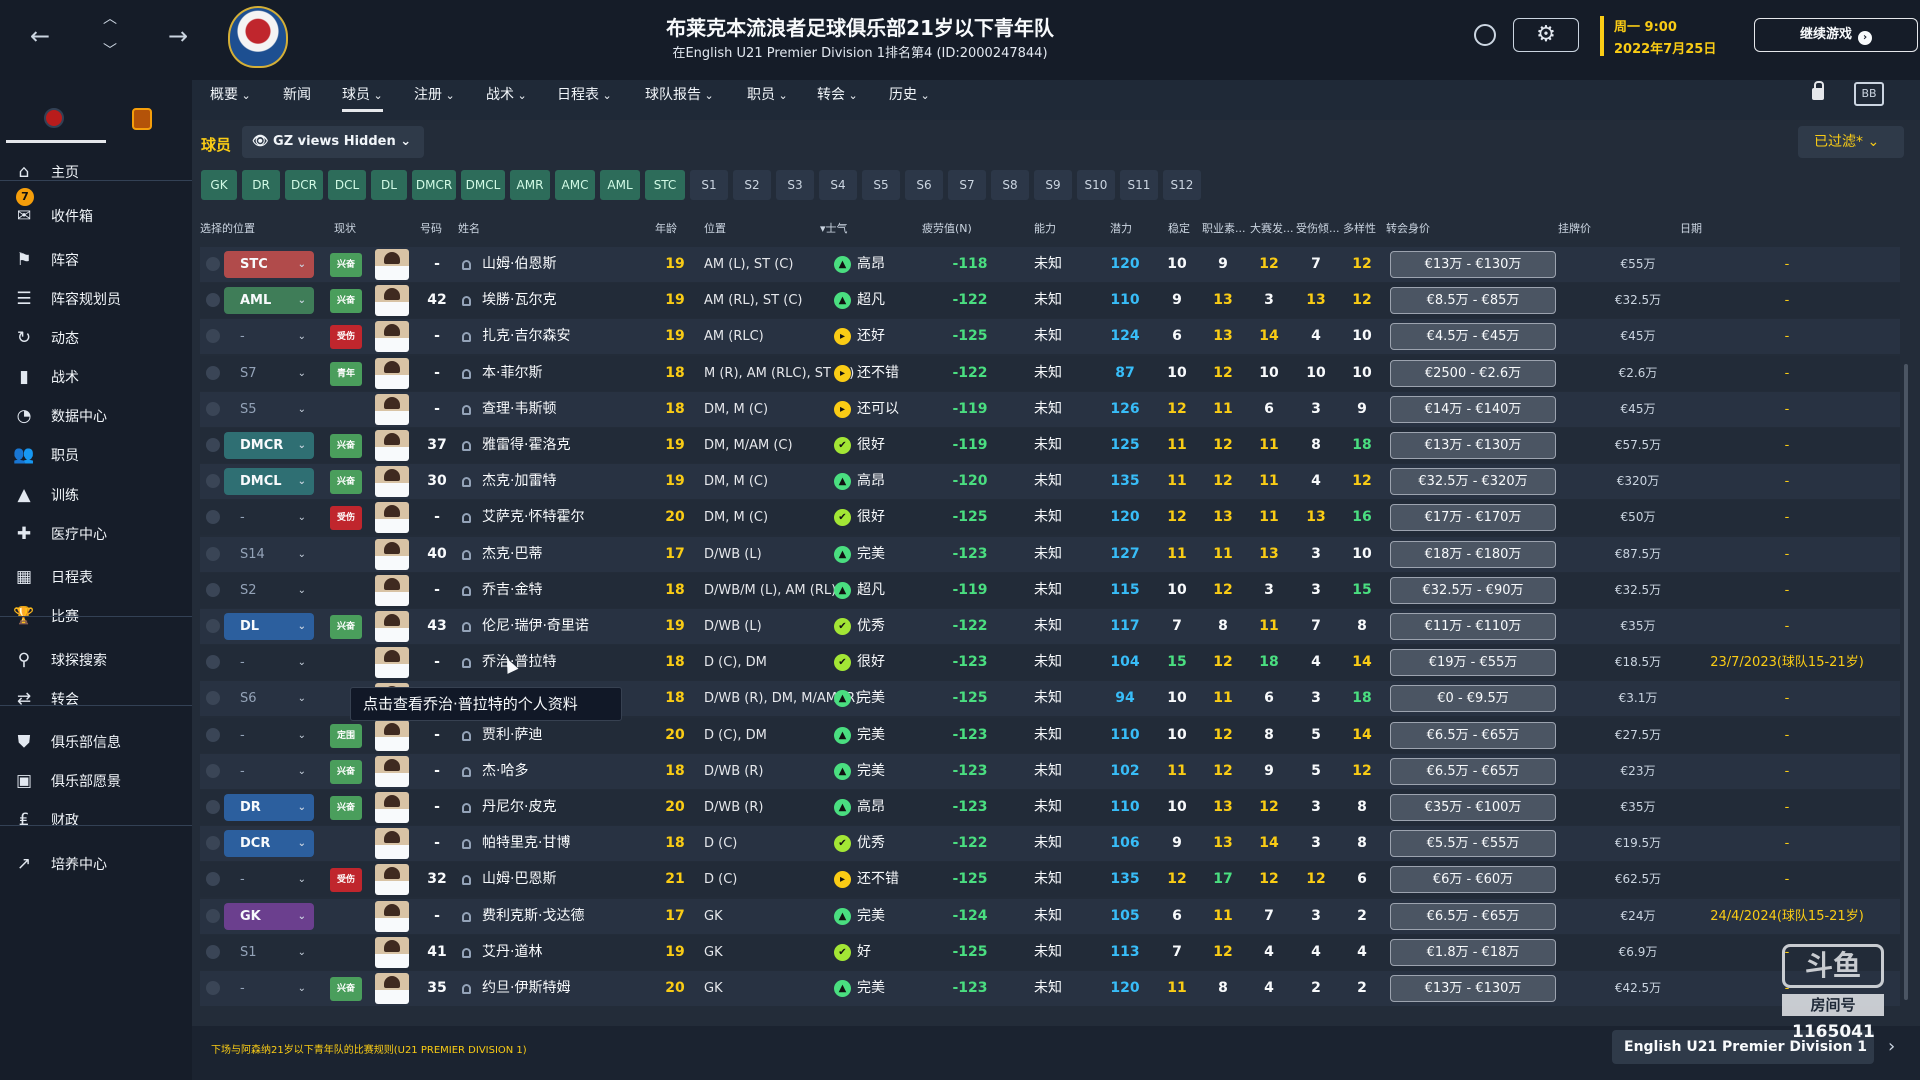 This screenshot has width=1920, height=1080. I want to click on transfer-value-range: €6.5万 - €65万, so click(1473, 735).